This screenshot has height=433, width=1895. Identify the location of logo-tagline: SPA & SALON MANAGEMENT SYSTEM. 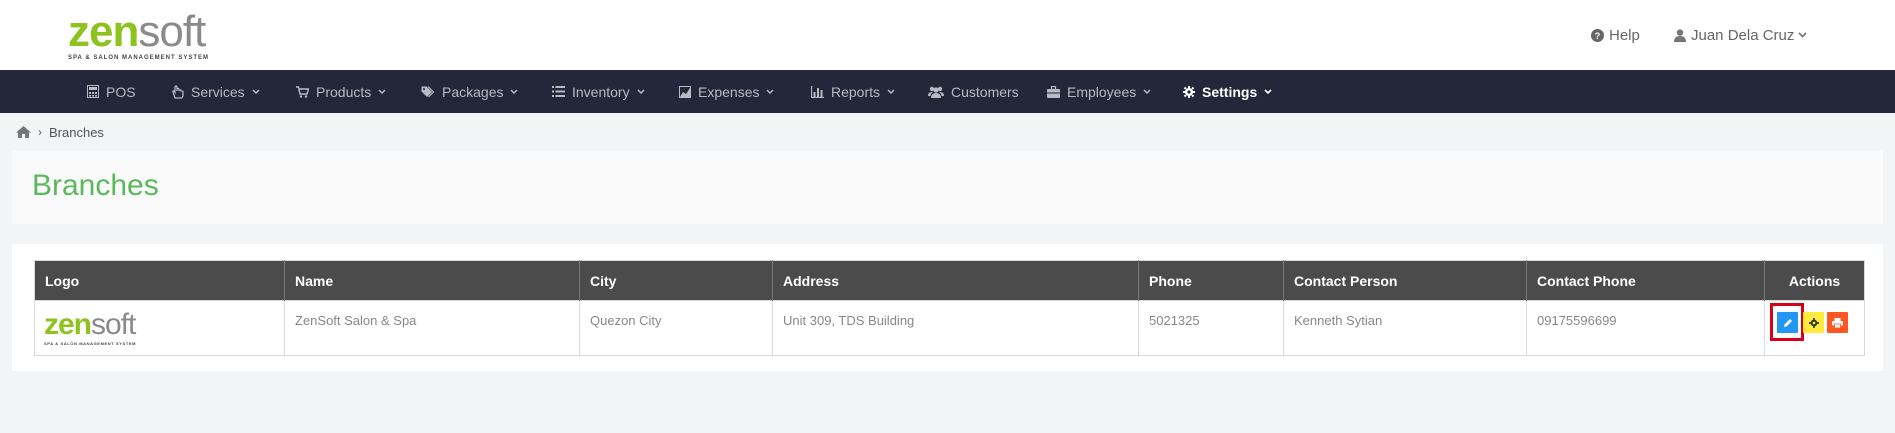
(139, 58).